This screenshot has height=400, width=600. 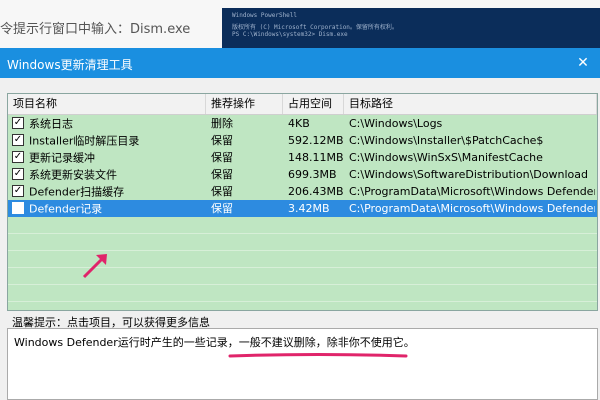 What do you see at coordinates (300, 63) in the screenshot?
I see `title-bar: Windows更新清理工具 ✕` at bounding box center [300, 63].